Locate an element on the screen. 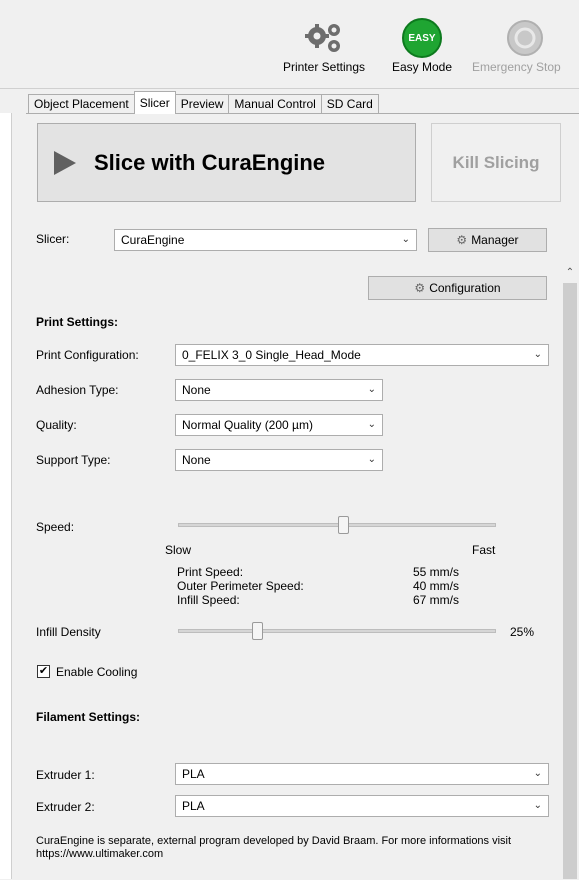 This screenshot has height=880, width=579. print-configuration-value: 0_FELIX 3_0 Single_Head_Mode is located at coordinates (271, 355).